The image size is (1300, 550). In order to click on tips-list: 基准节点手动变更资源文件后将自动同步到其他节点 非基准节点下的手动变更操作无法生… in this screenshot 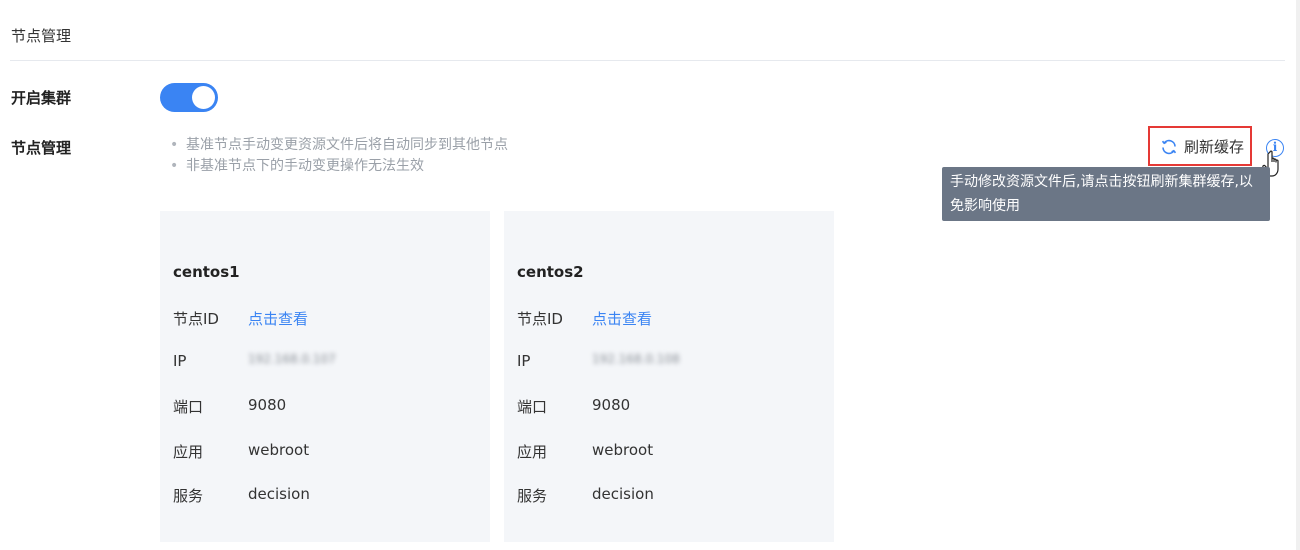, I will do `click(339, 156)`.